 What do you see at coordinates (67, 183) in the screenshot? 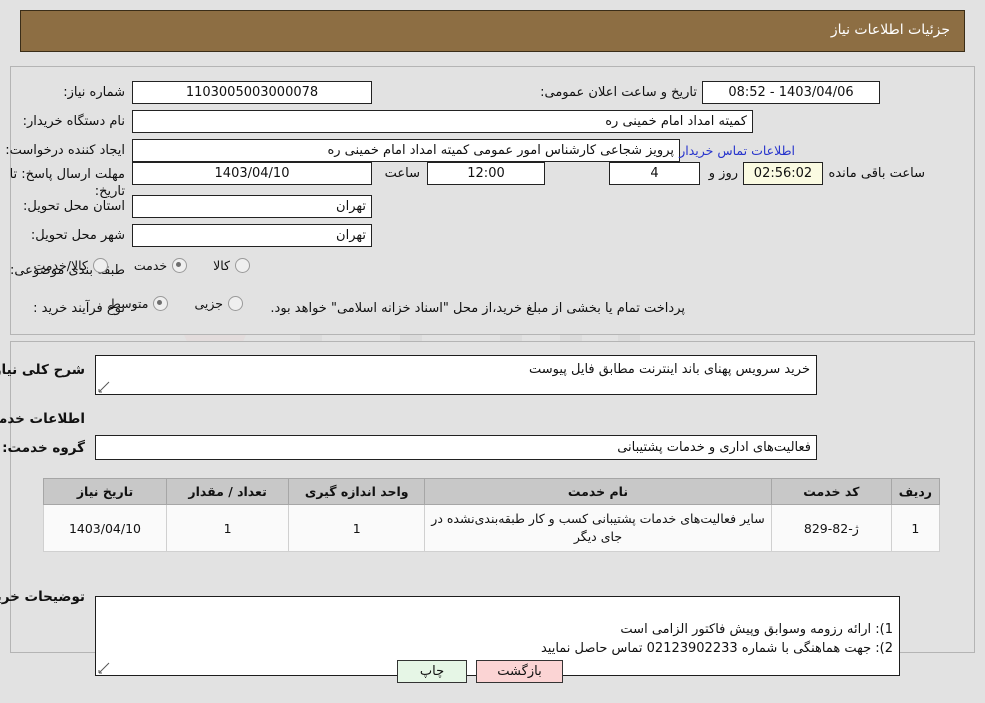
I see `deadline-label: مهلت ارسال پاسخ: تا تاریخ:` at bounding box center [67, 183].